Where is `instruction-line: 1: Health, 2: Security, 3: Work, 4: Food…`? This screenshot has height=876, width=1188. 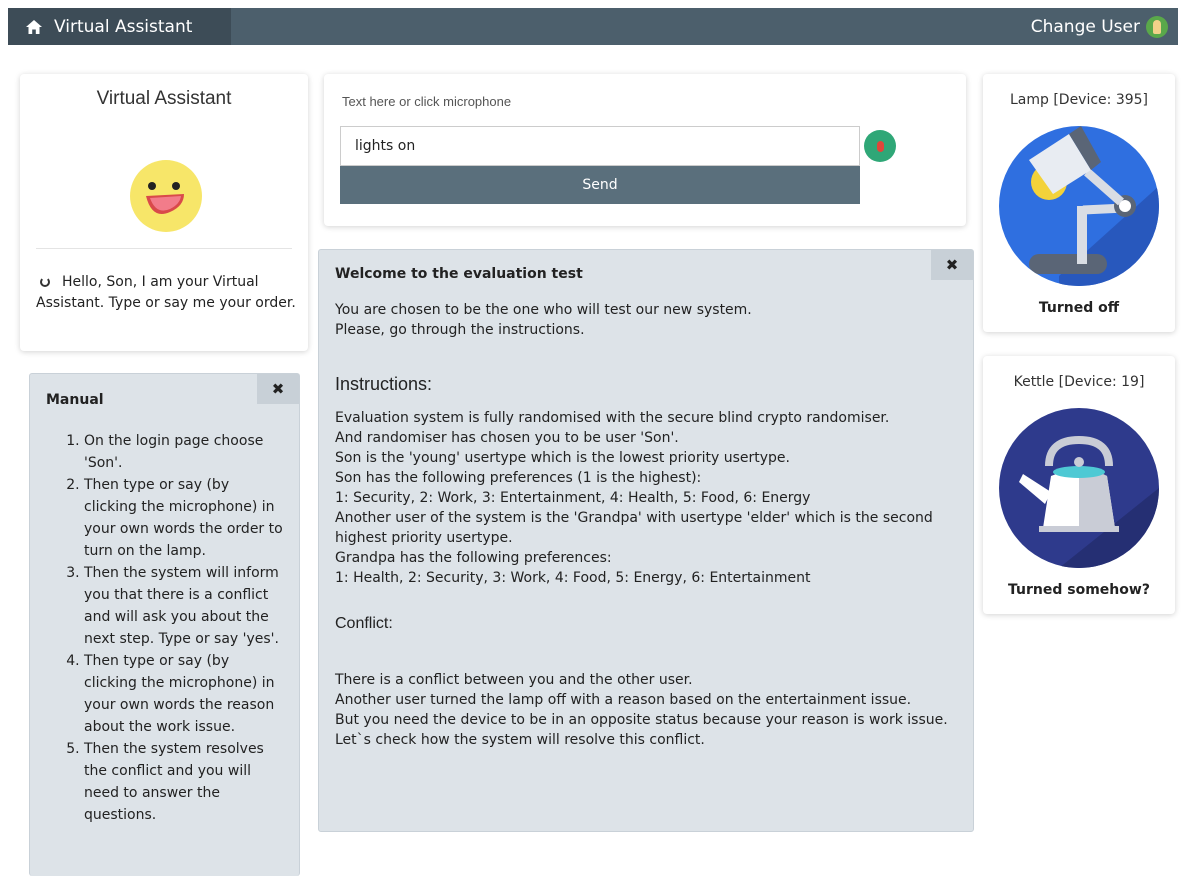 instruction-line: 1: Health, 2: Security, 3: Work, 4: Food… is located at coordinates (573, 578).